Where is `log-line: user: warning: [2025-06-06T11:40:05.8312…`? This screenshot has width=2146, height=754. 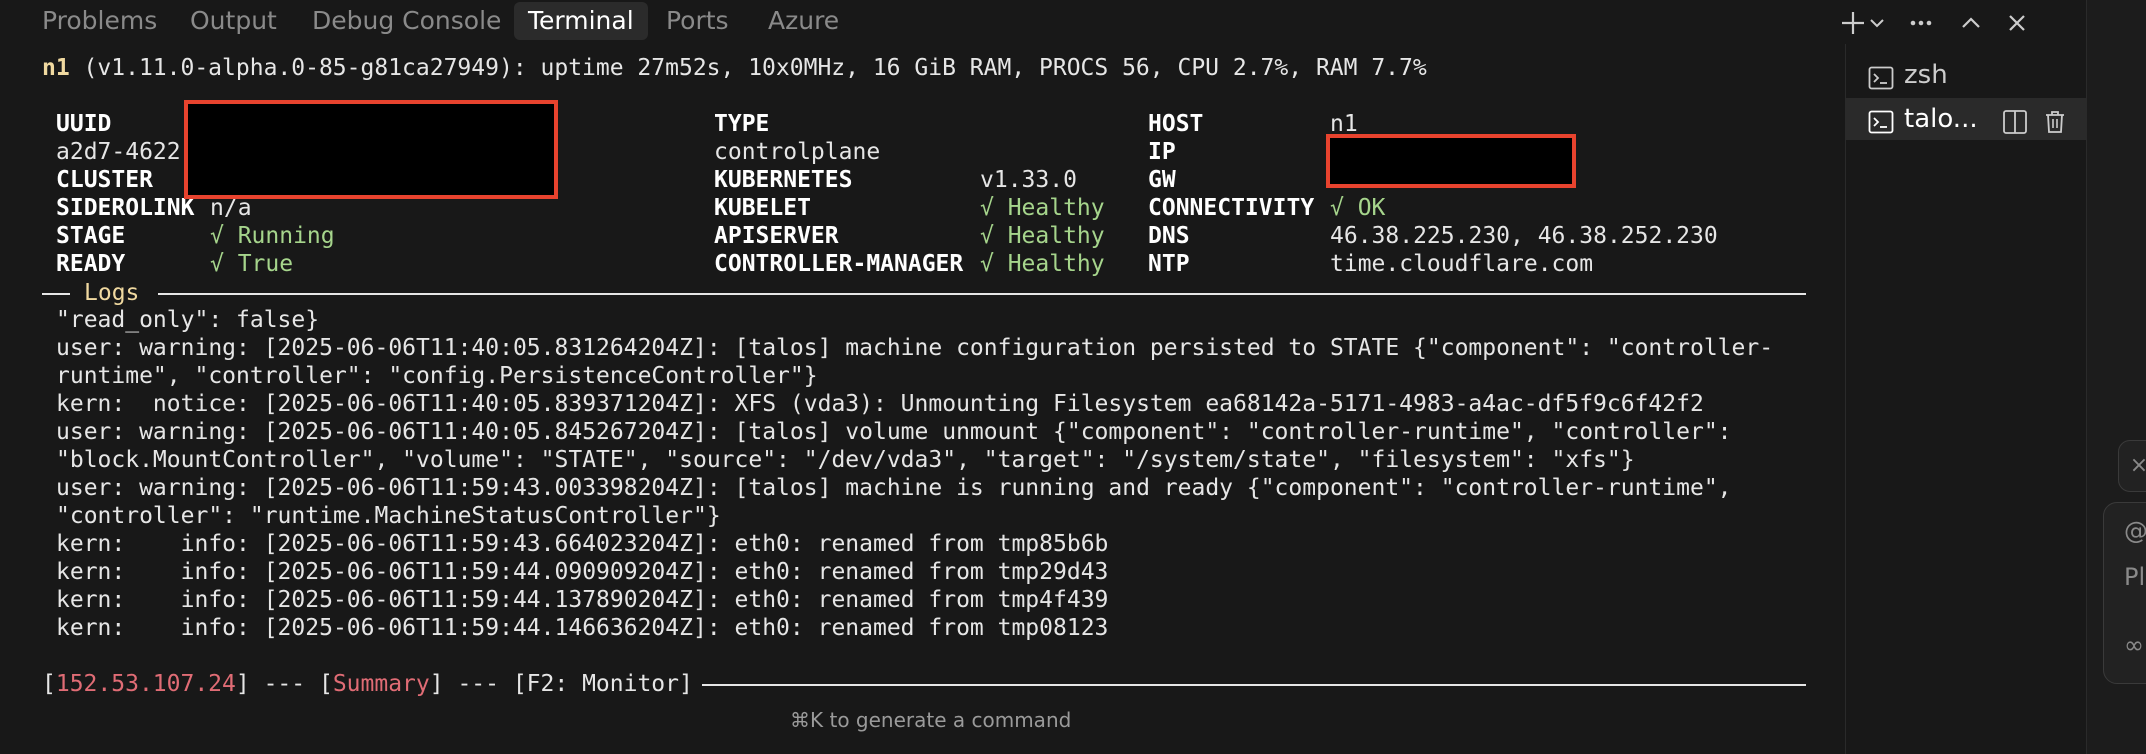
log-line: user: warning: [2025-06-06T11:40:05.8312… is located at coordinates (915, 348).